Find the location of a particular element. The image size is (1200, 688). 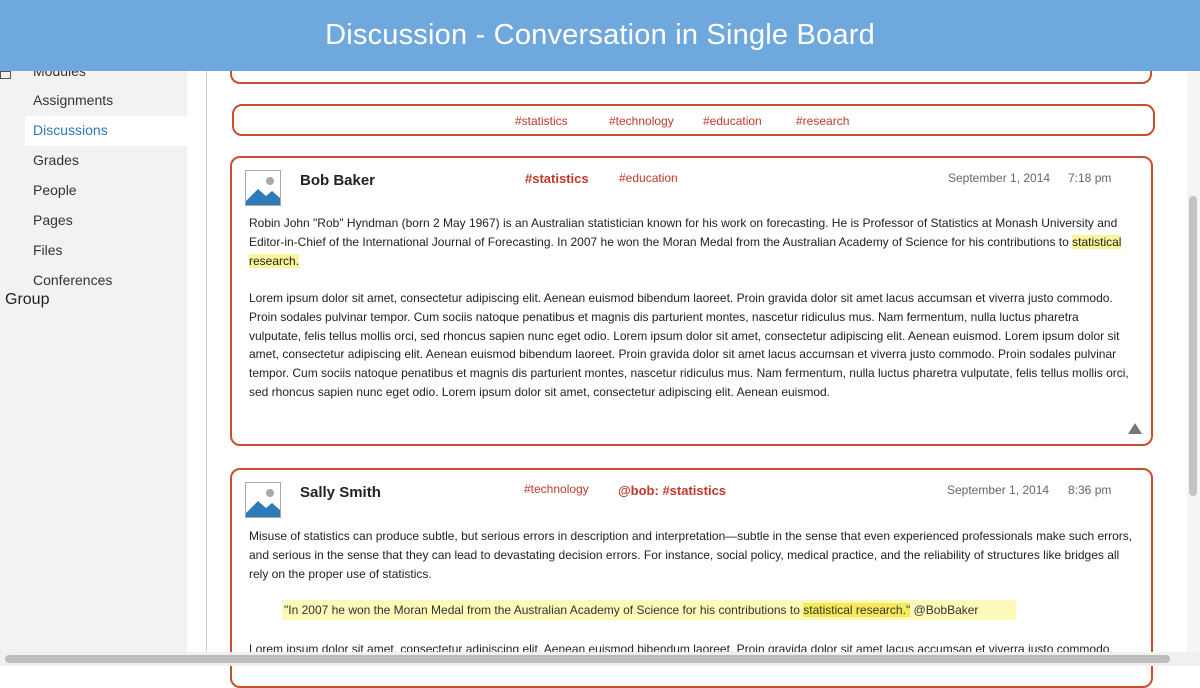

content-divider is located at coordinates (206, 363).